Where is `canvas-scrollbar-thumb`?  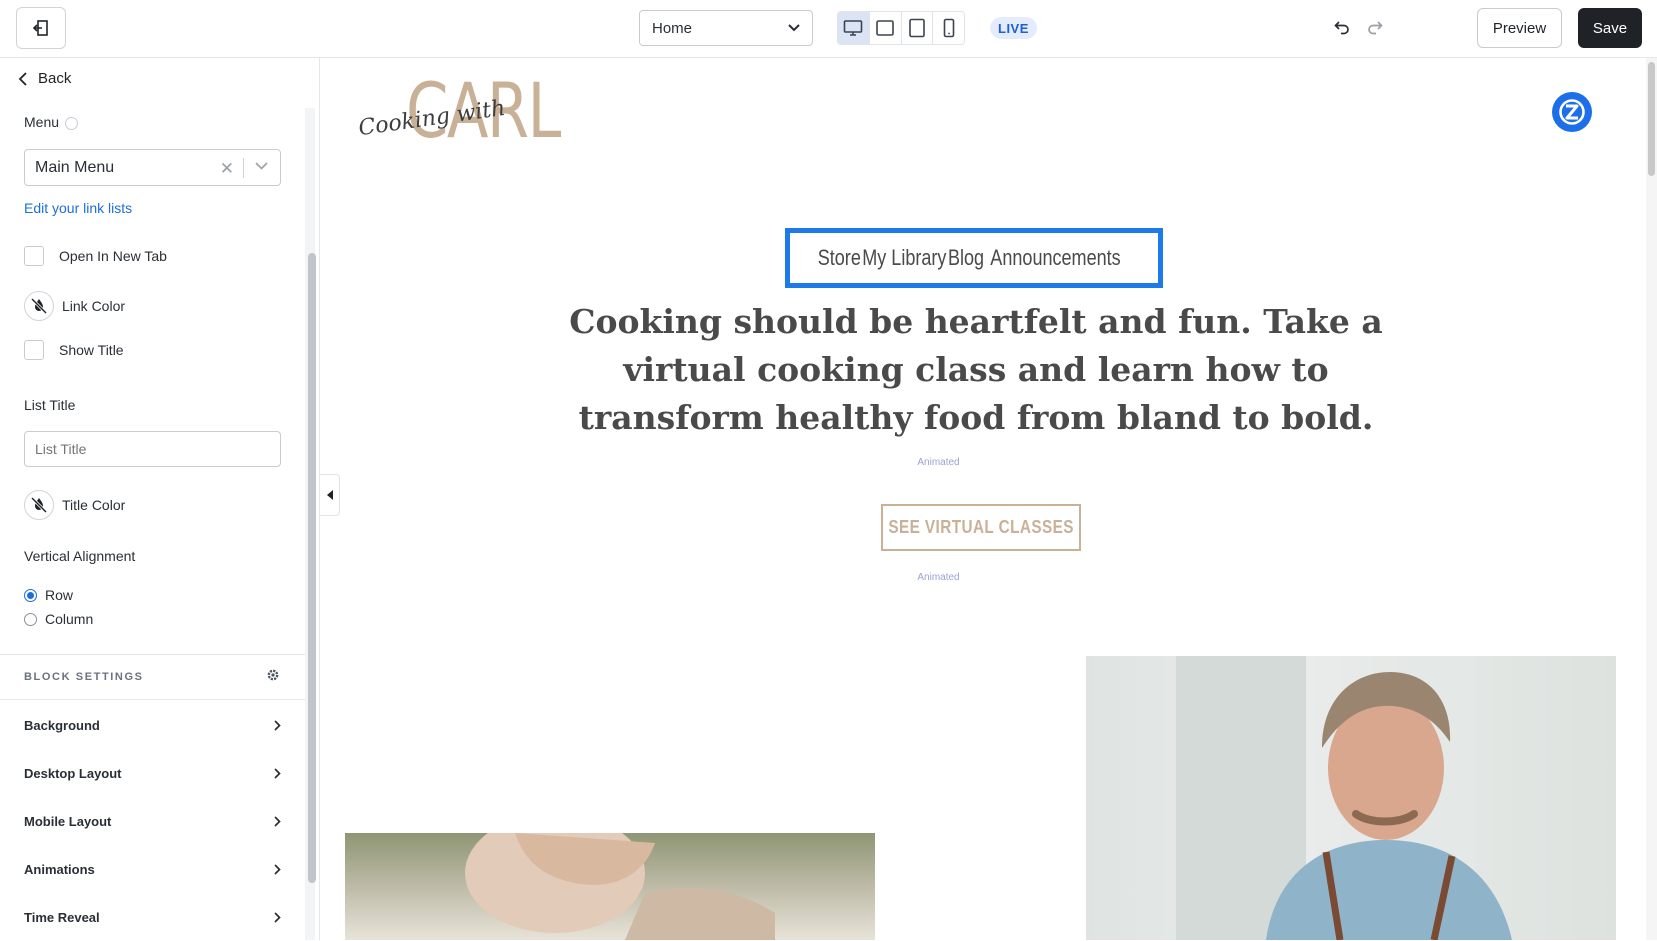
canvas-scrollbar-thumb is located at coordinates (1651, 119).